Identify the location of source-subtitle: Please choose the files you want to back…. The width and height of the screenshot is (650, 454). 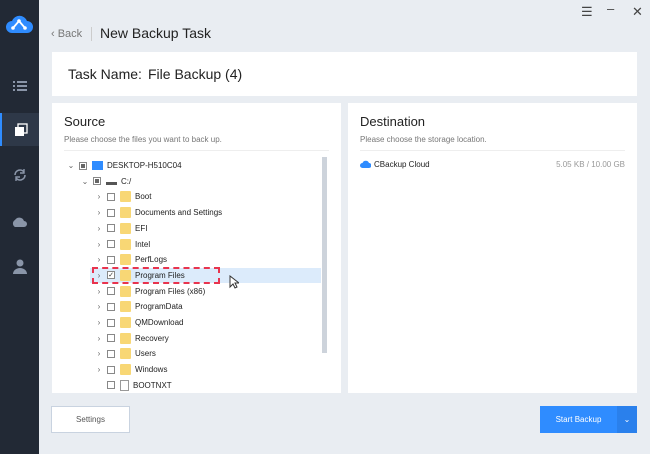
(143, 139).